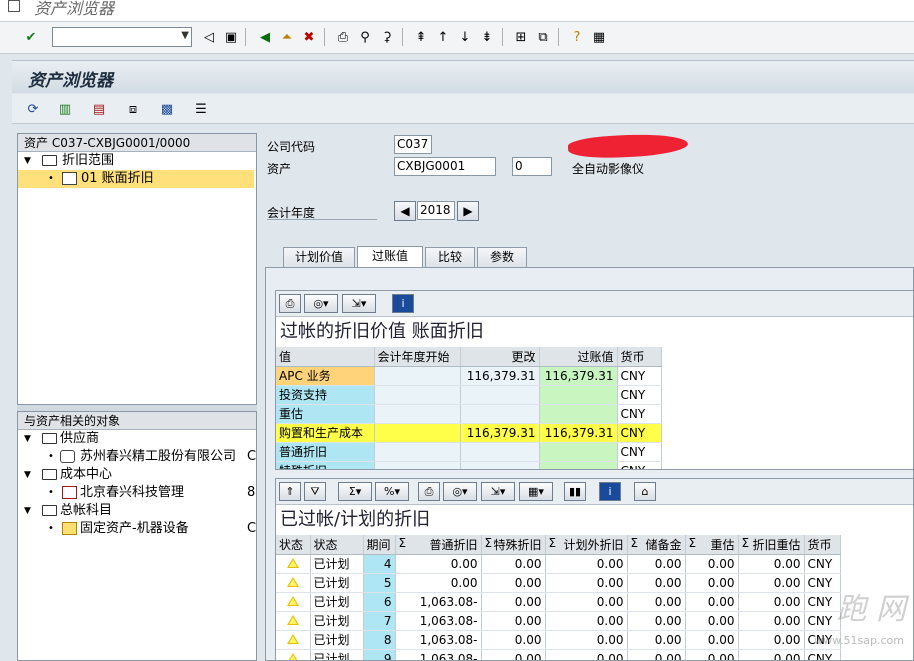  I want to click on new-session-icon: ⊞, so click(521, 37).